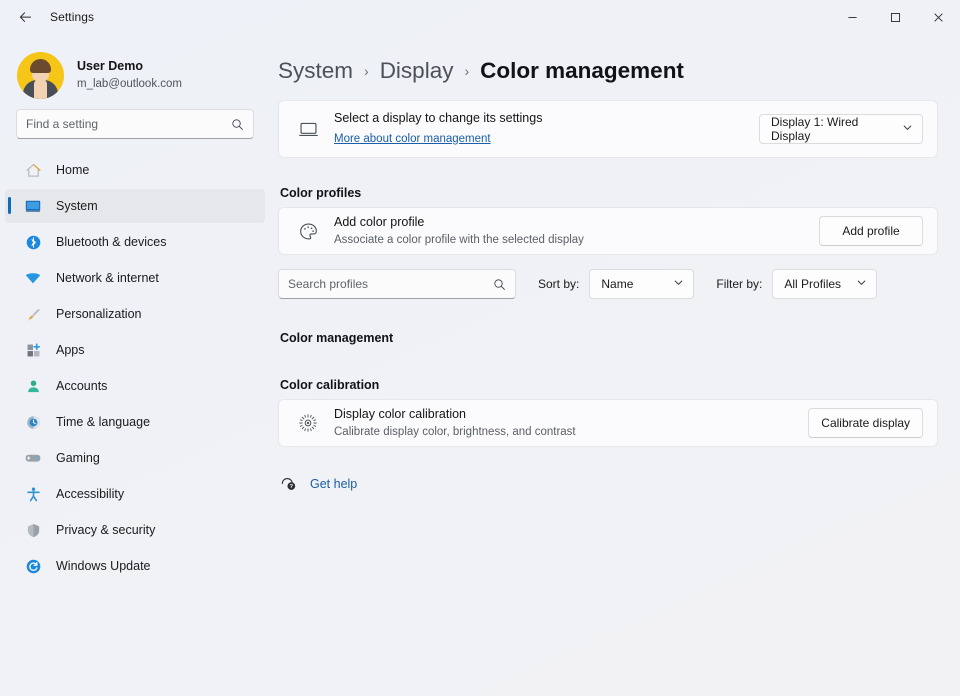  I want to click on breadcrumb-display: Display, so click(417, 71).